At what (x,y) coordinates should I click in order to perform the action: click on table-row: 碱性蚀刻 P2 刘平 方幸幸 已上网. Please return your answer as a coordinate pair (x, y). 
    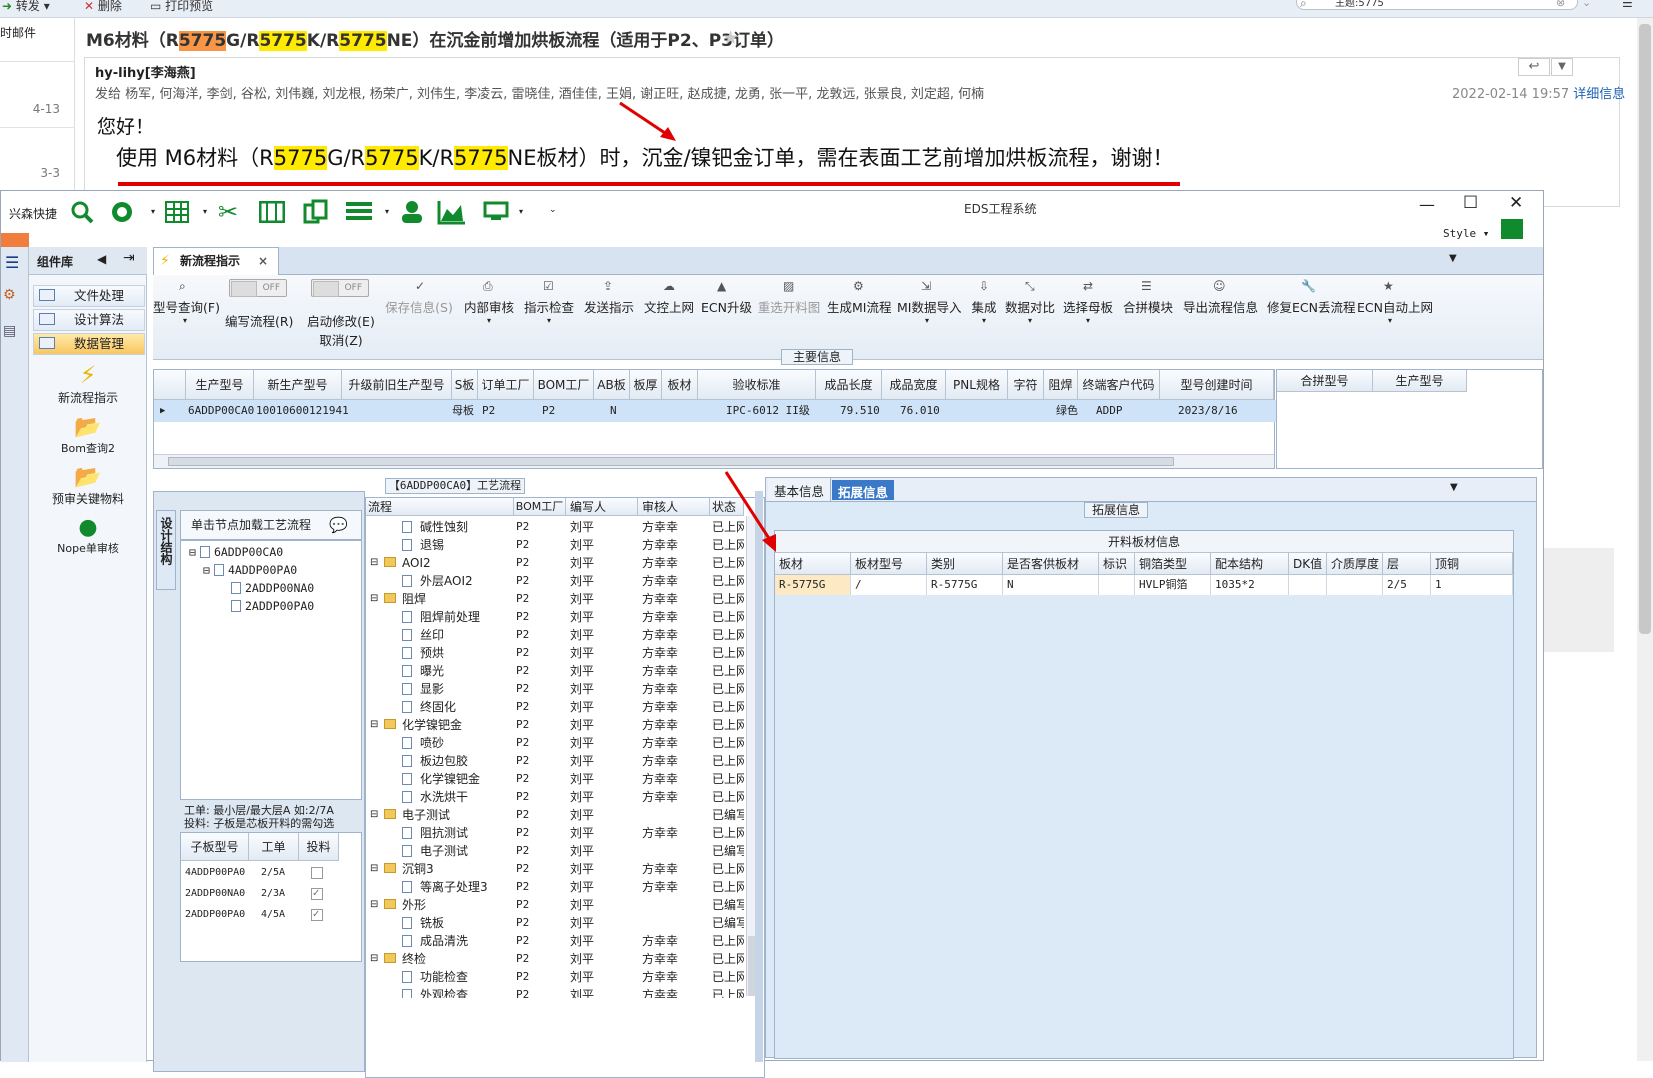
    Looking at the image, I should click on (556, 527).